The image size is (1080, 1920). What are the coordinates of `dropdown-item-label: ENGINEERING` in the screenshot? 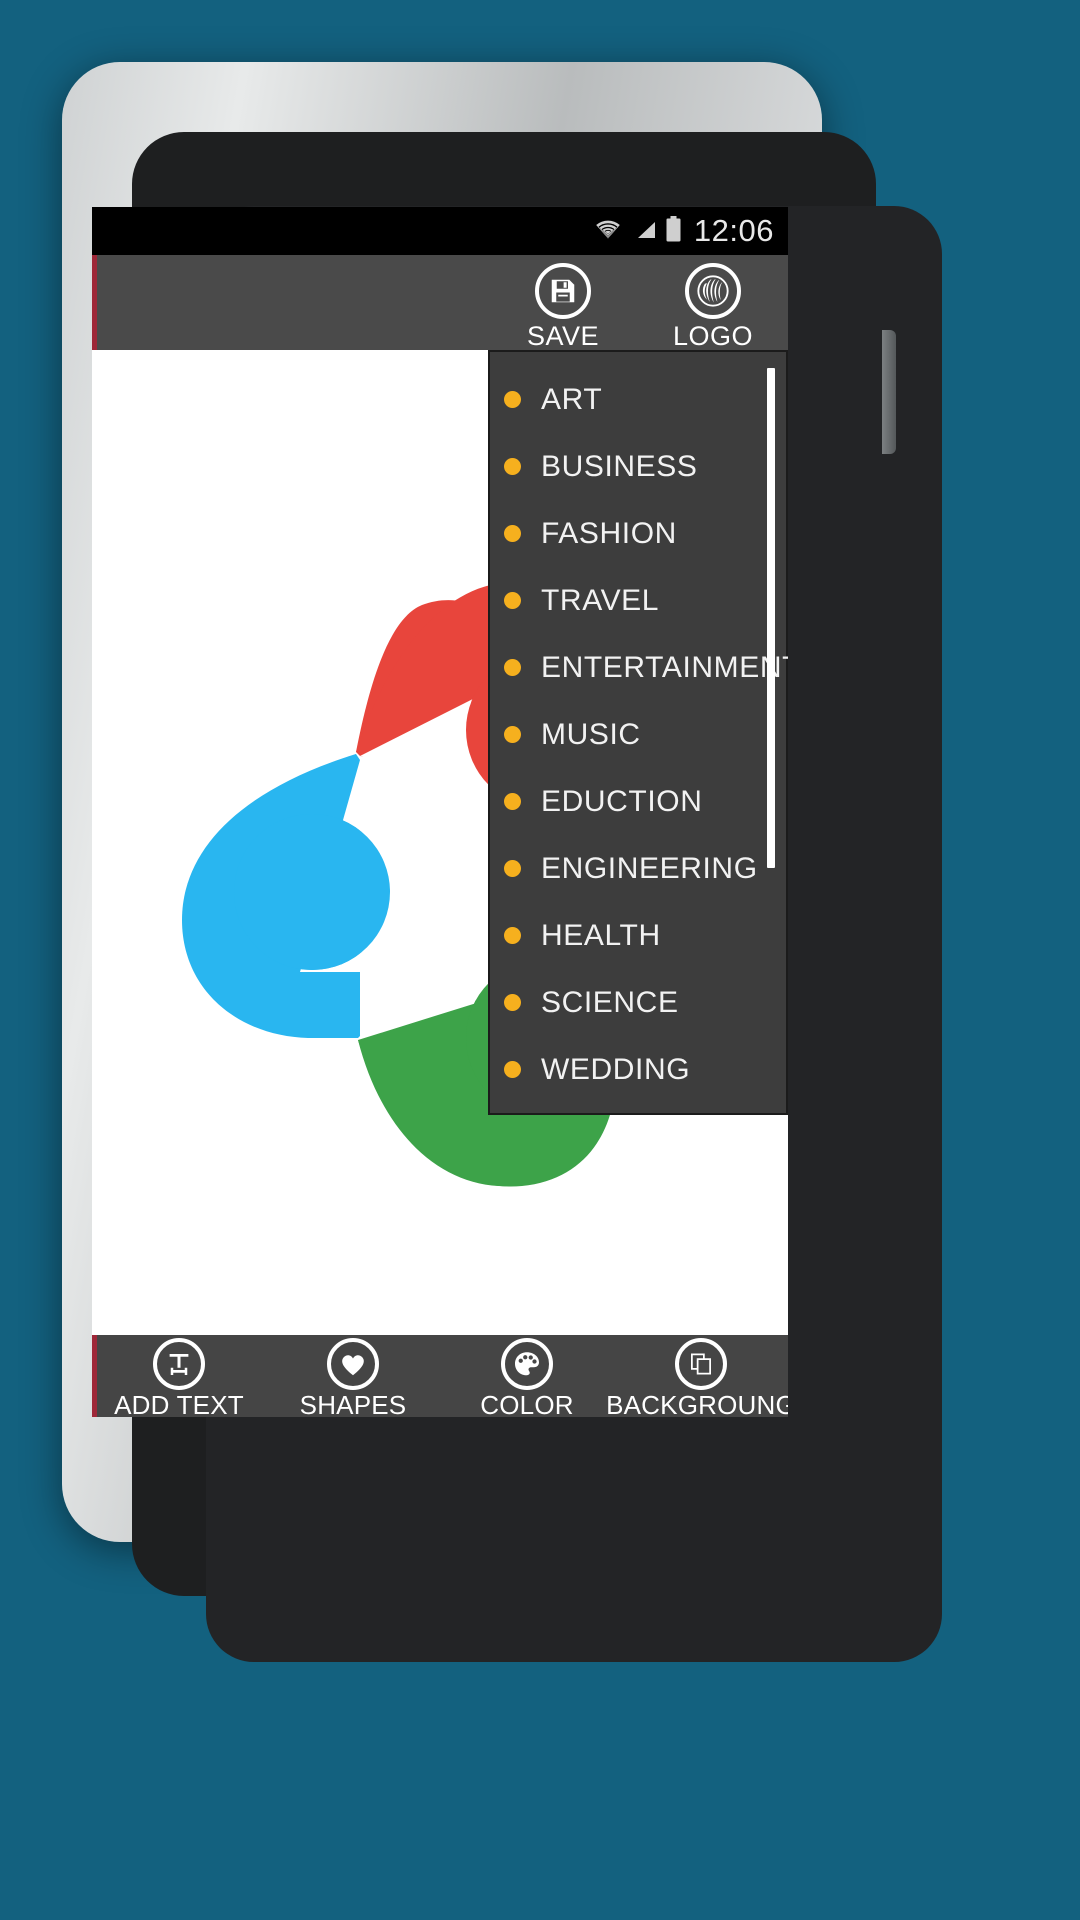 It's located at (649, 868).